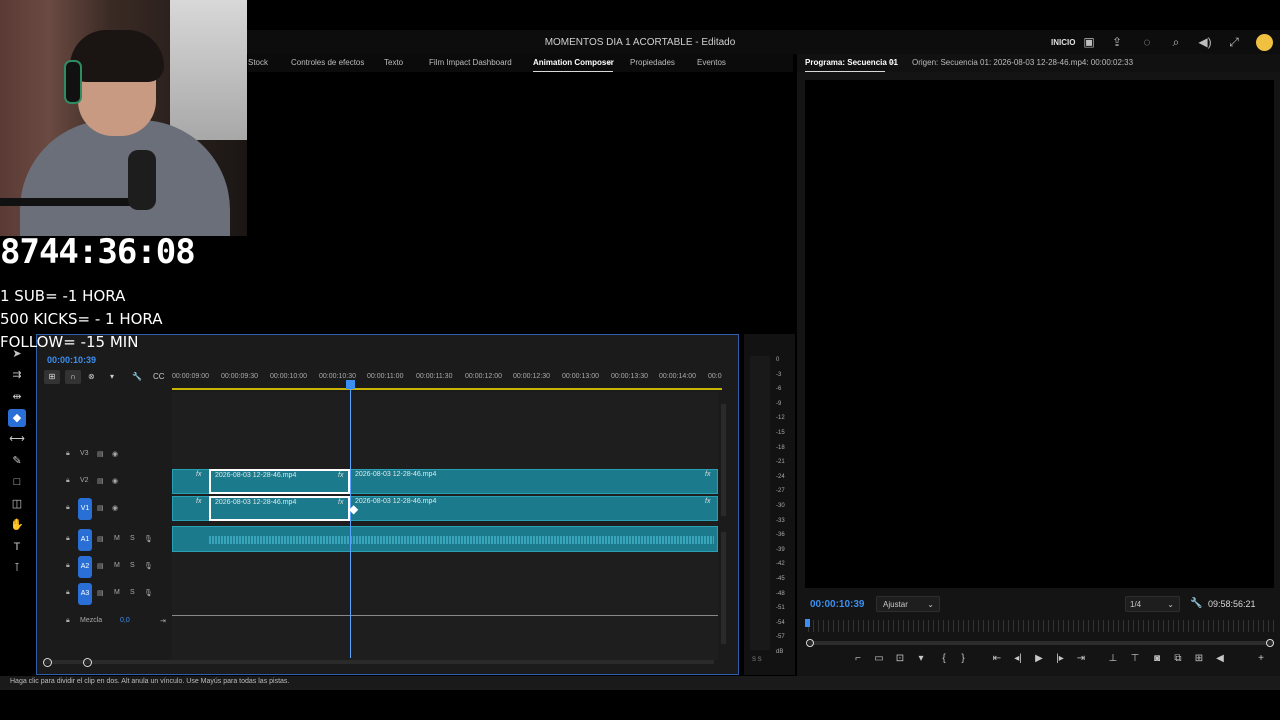 This screenshot has width=1280, height=720. I want to click on extract-icon: ⊤, so click(1135, 659).